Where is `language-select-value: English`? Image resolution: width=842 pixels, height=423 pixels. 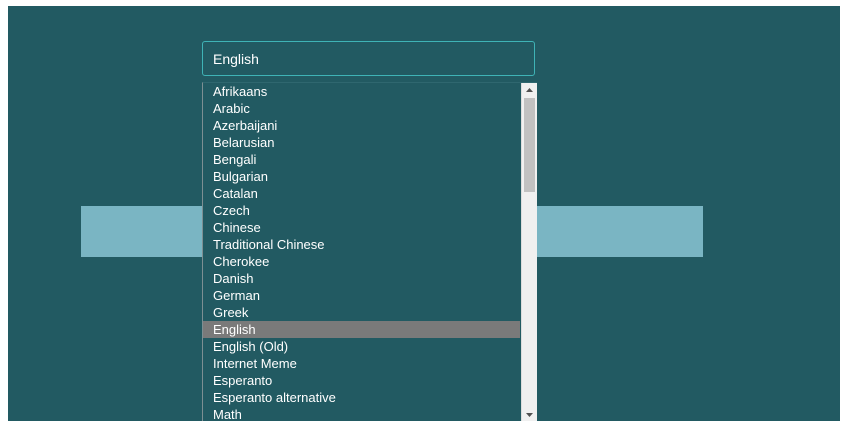
language-select-value: English is located at coordinates (236, 59).